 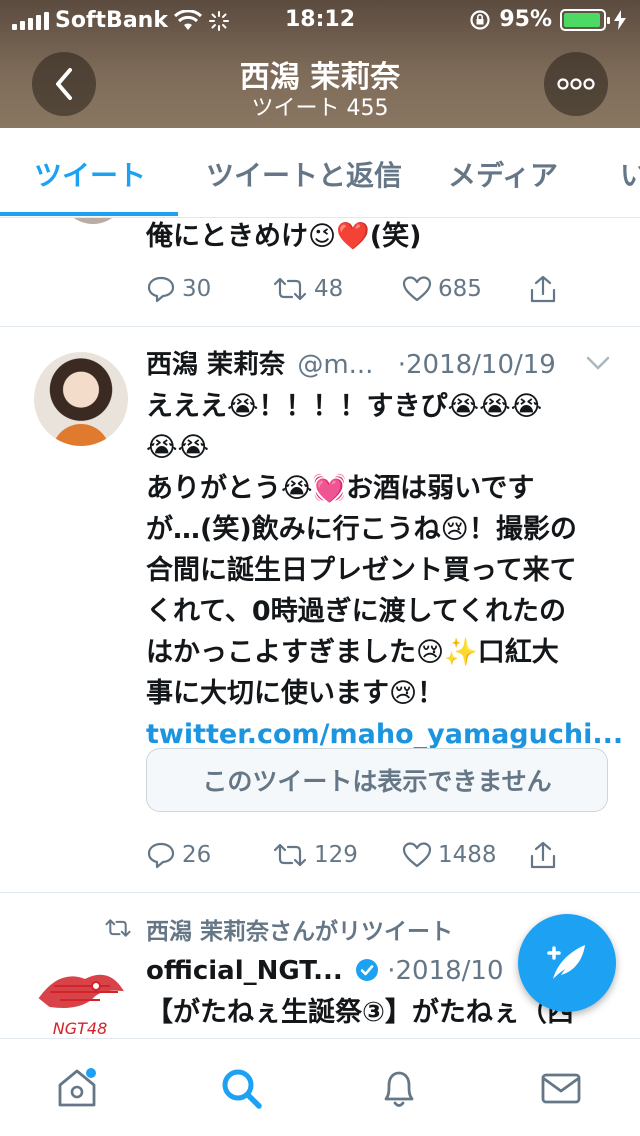 I want to click on tweet-date: ·2018/10/19, so click(x=476, y=365).